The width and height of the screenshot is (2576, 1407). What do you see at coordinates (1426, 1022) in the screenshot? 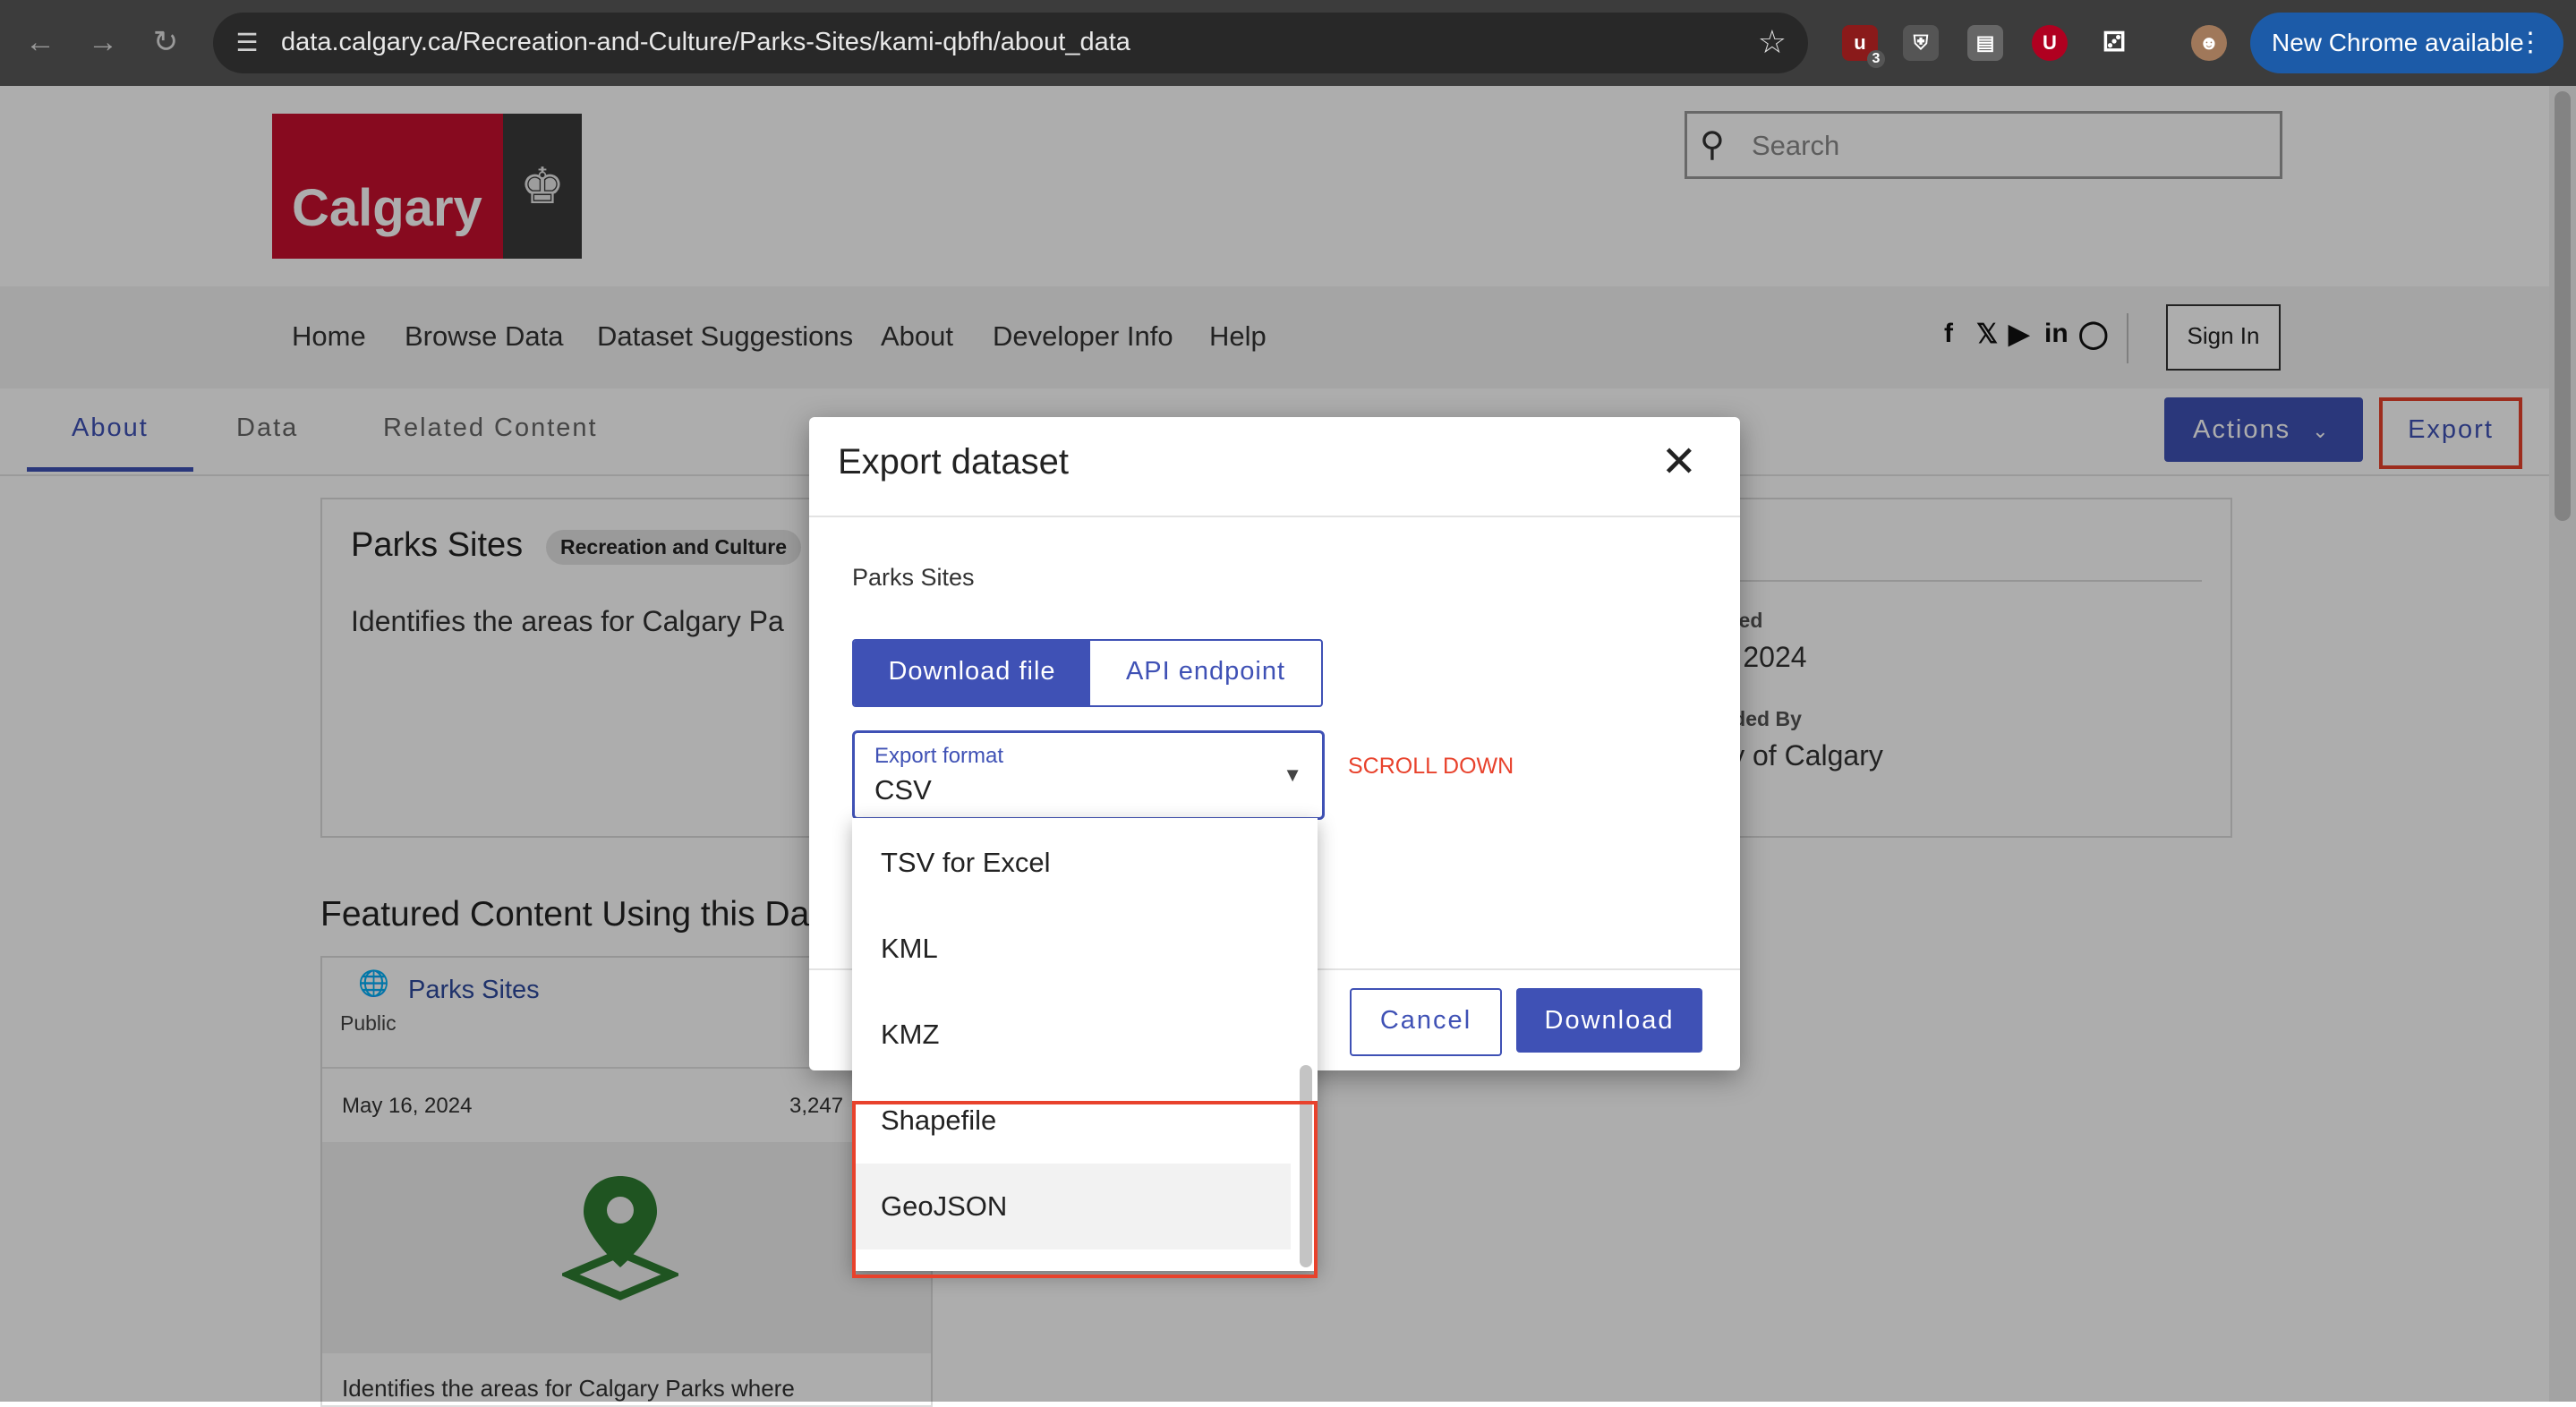
I see `cancel-button: Cancel` at bounding box center [1426, 1022].